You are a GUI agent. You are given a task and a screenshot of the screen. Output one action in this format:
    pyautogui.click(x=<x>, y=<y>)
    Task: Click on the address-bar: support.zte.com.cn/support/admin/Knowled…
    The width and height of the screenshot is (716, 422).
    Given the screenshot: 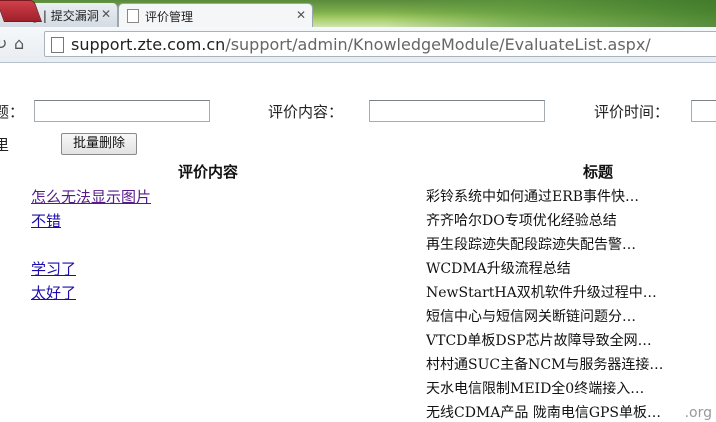 What is the action you would take?
    pyautogui.click(x=380, y=44)
    